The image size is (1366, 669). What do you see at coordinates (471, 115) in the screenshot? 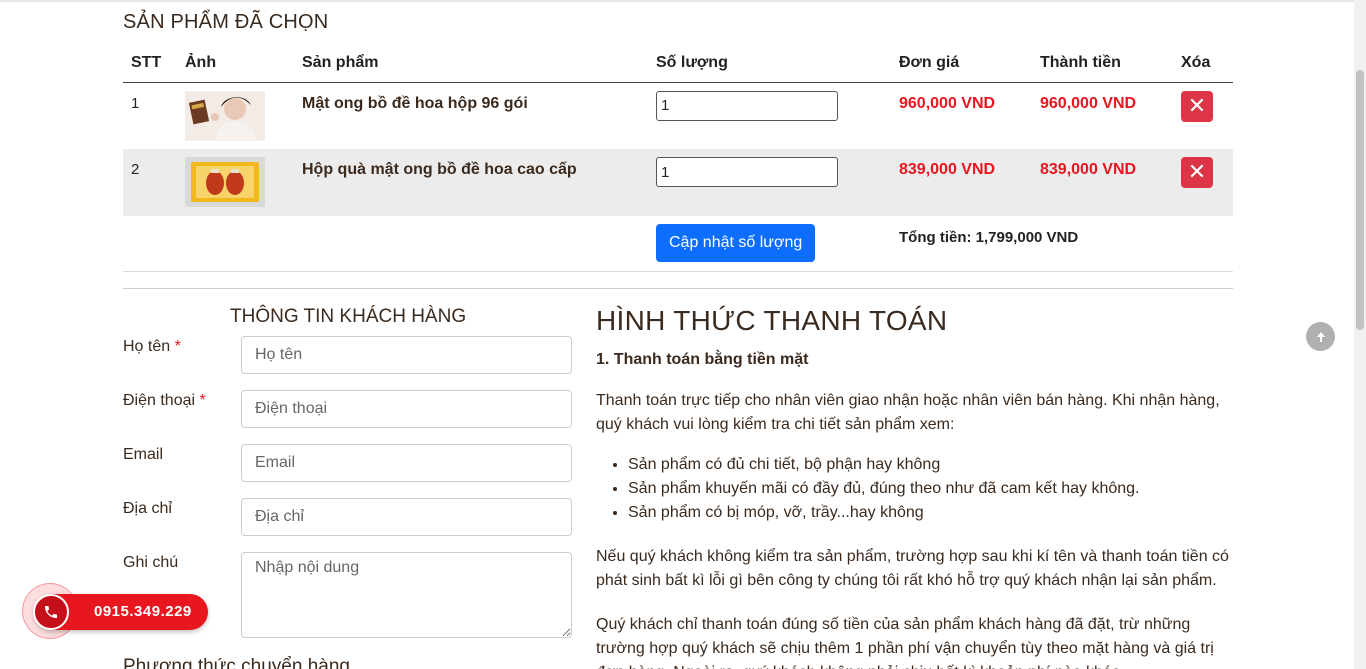
I see `product-name: Mật ong bồ đề hoa hộp 96 gói` at bounding box center [471, 115].